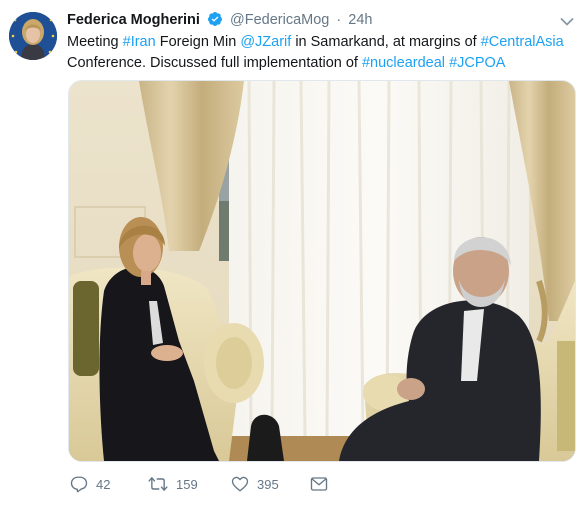  I want to click on avatar, so click(33, 36).